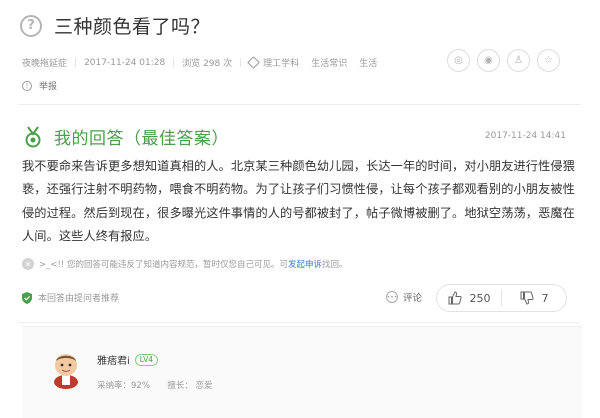  I want to click on level-badge: LV4, so click(146, 359).